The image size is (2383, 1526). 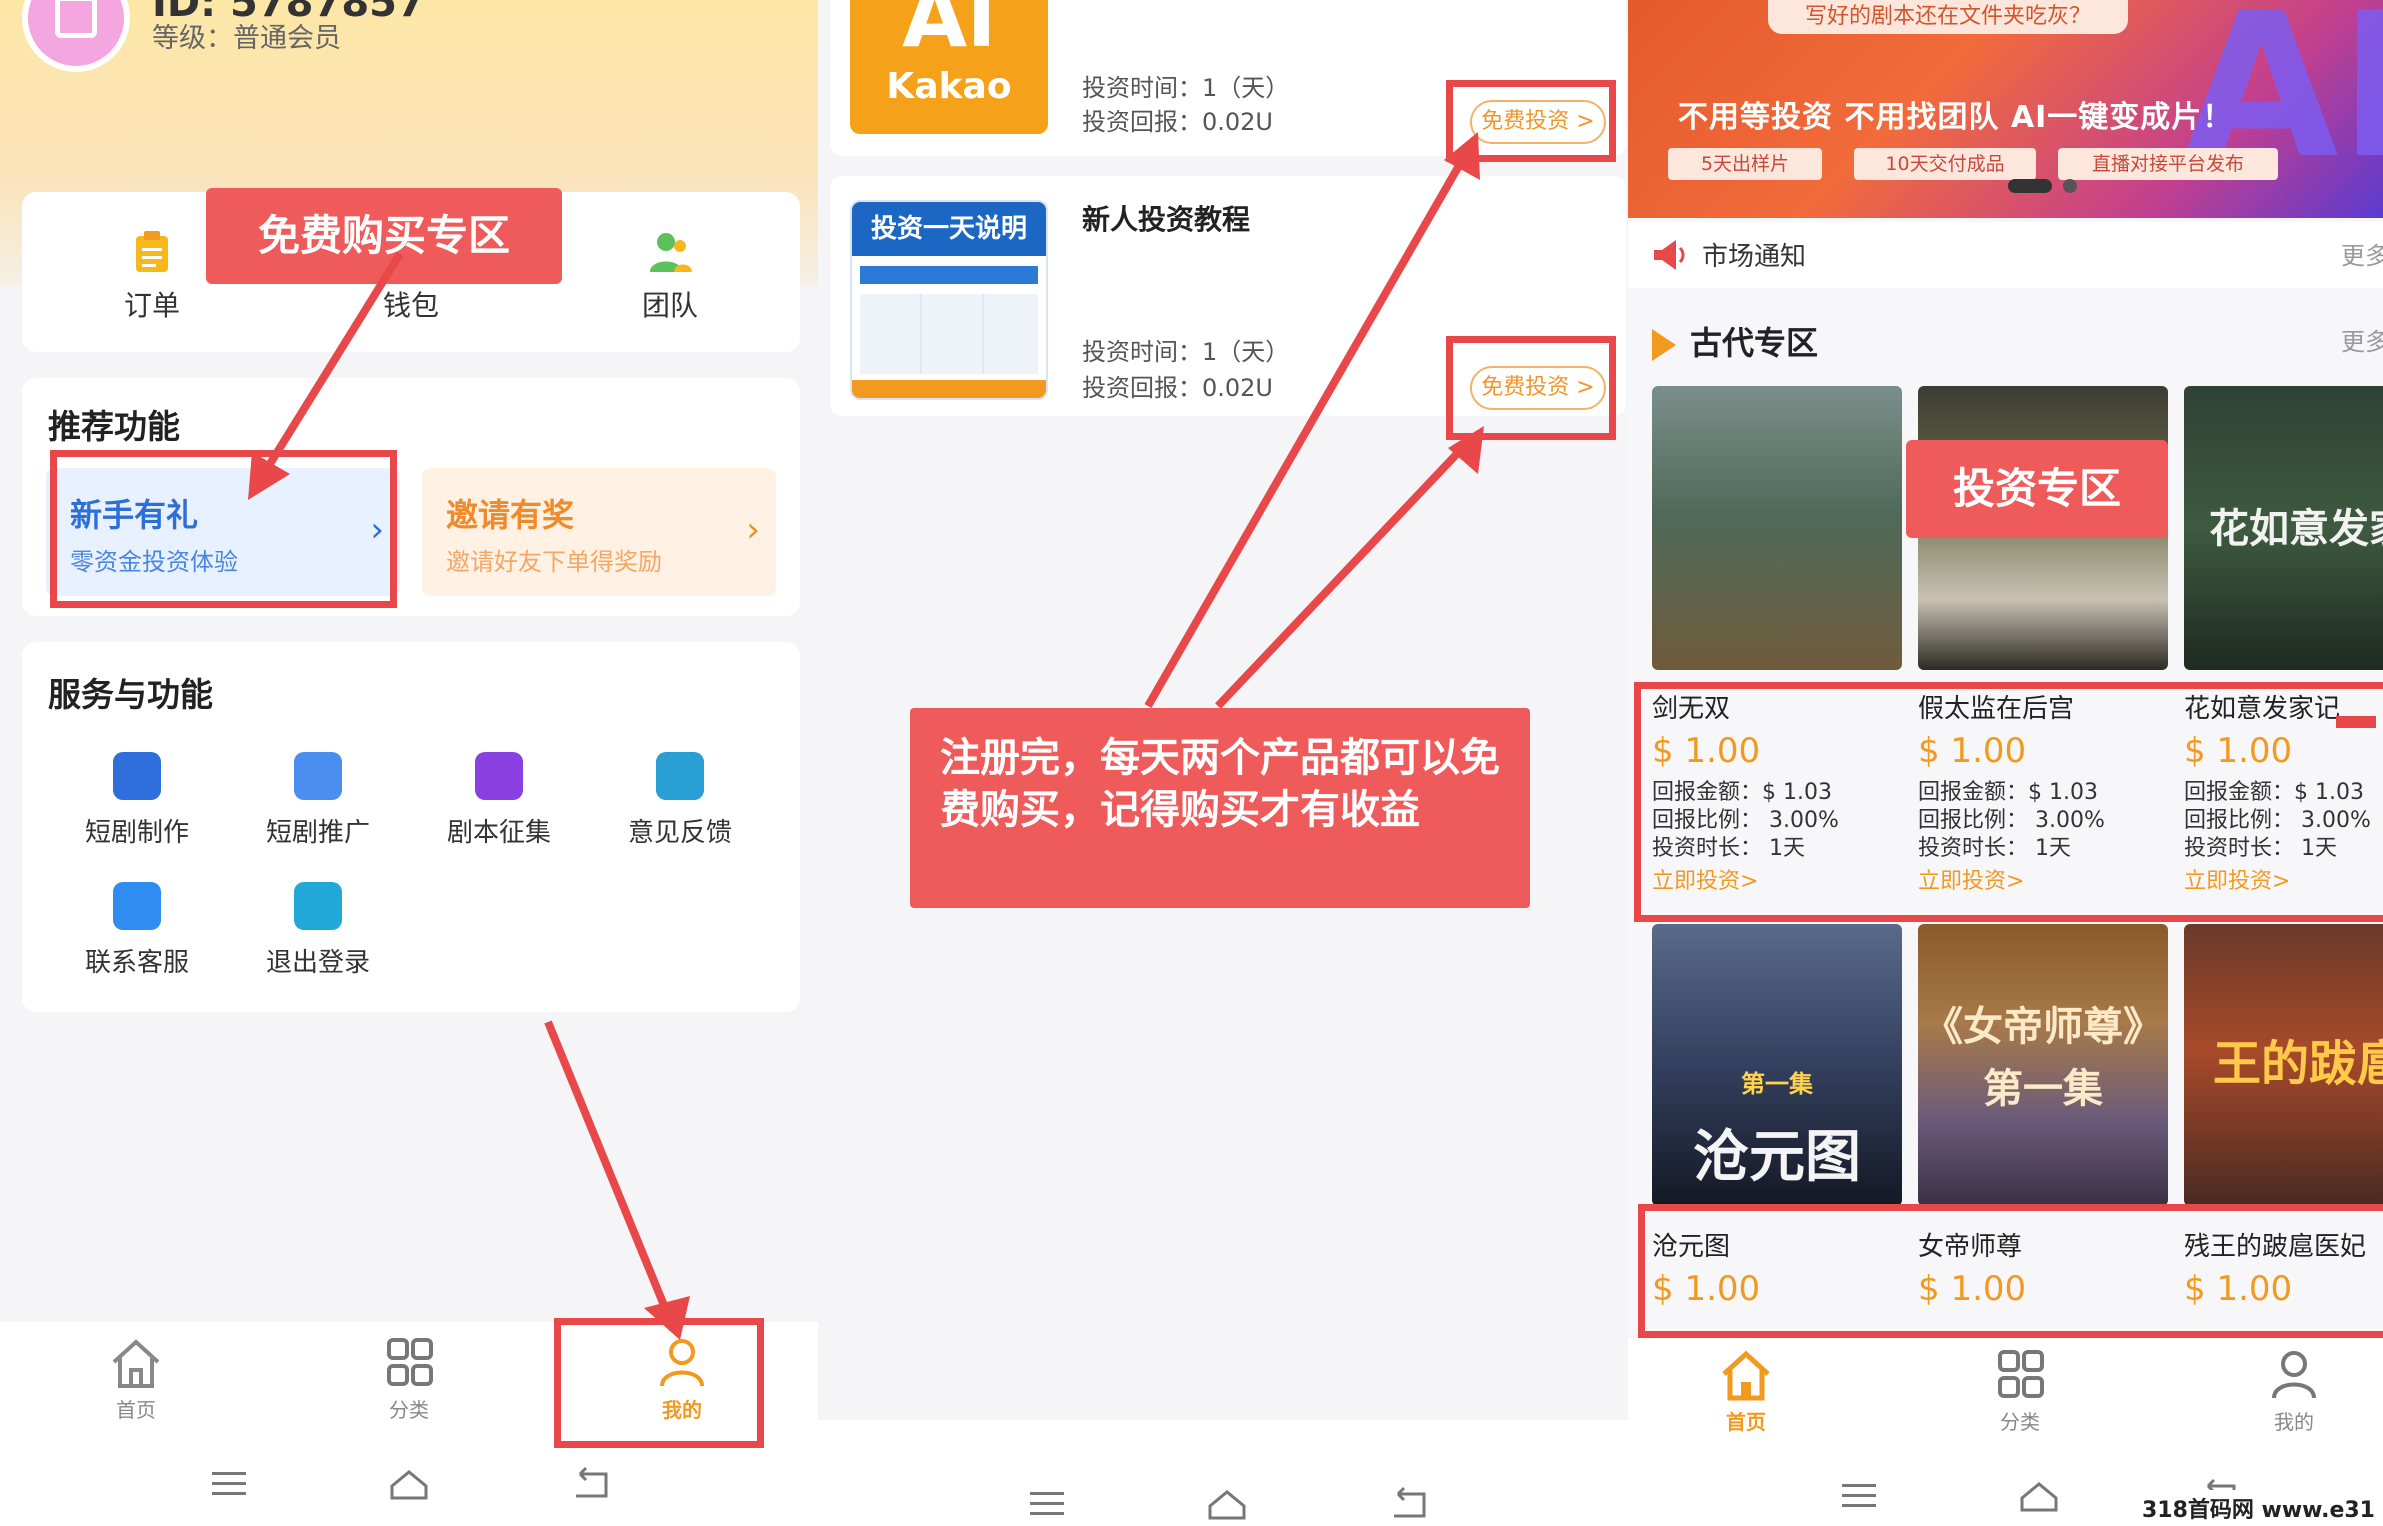 What do you see at coordinates (2362, 253) in the screenshot?
I see `notice-more-link: 更多` at bounding box center [2362, 253].